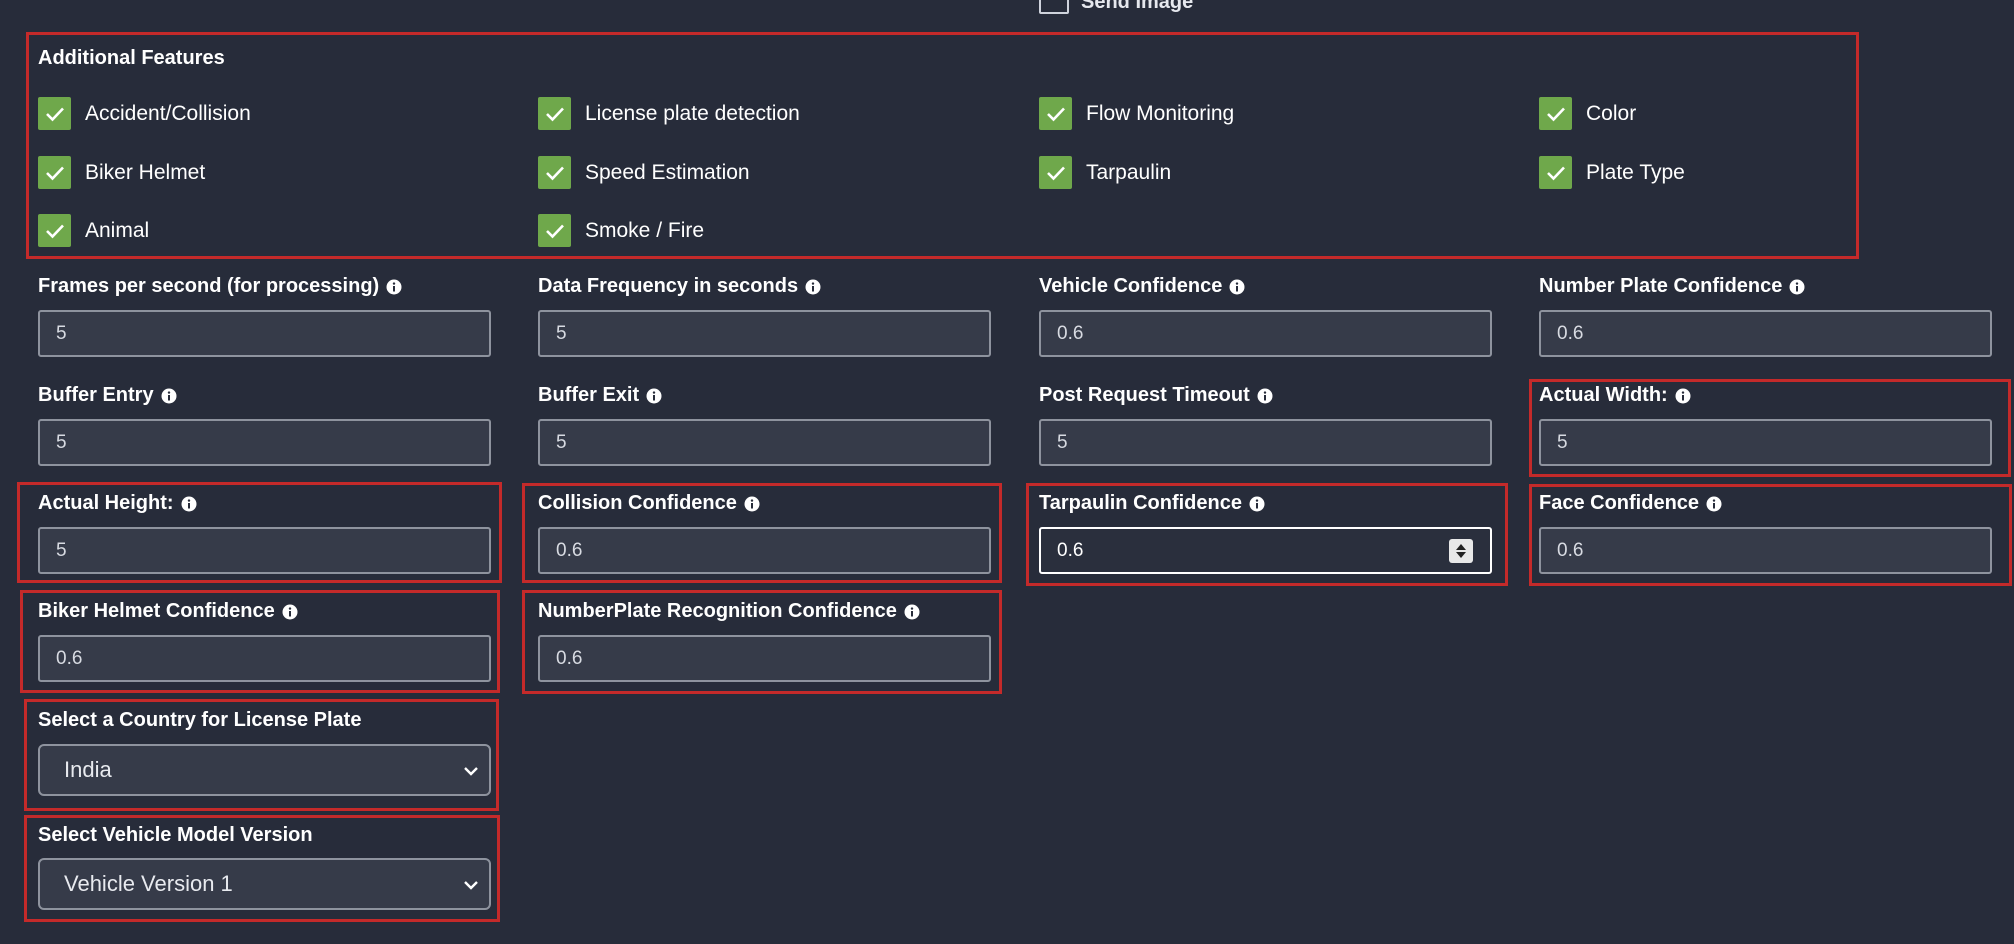 The image size is (2014, 944). I want to click on additional-features-title: Additional Features, so click(131, 58).